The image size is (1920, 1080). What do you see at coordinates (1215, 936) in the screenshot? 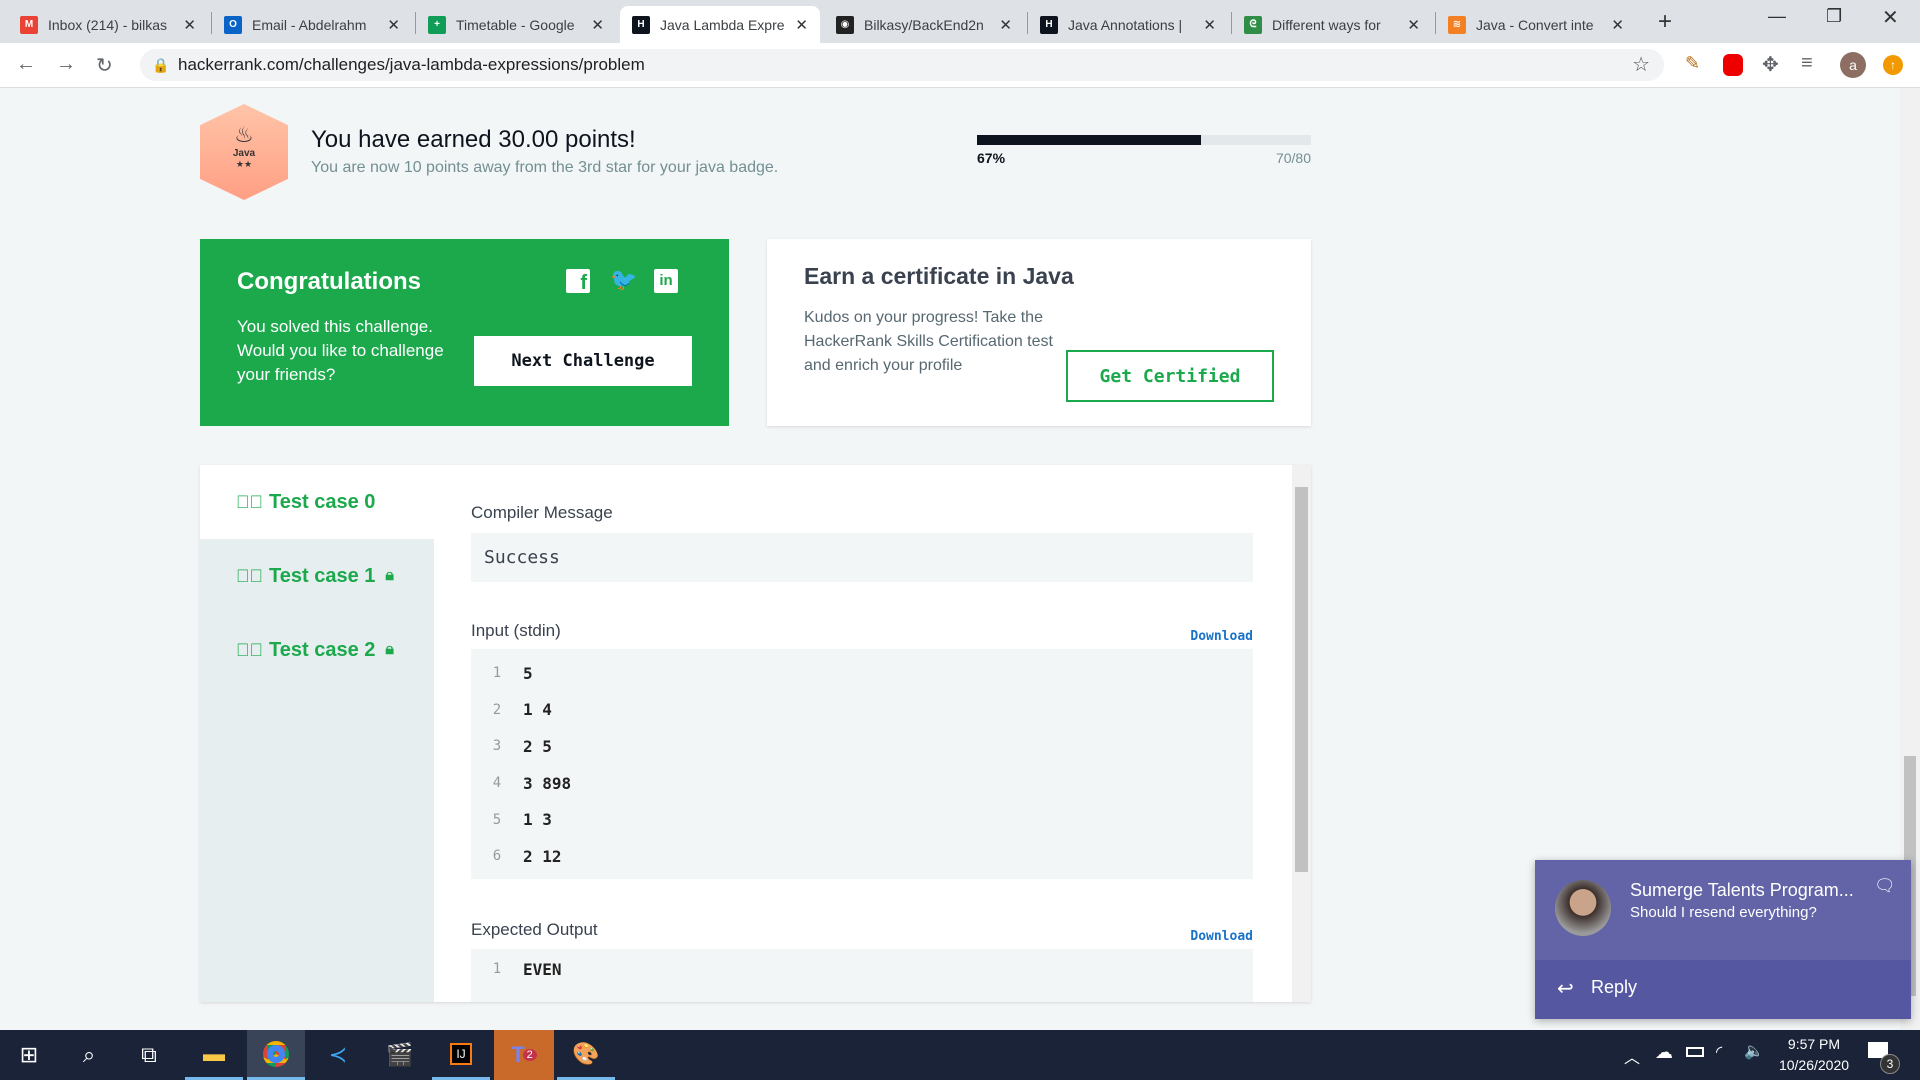
I see `expected-download-link: Download` at bounding box center [1215, 936].